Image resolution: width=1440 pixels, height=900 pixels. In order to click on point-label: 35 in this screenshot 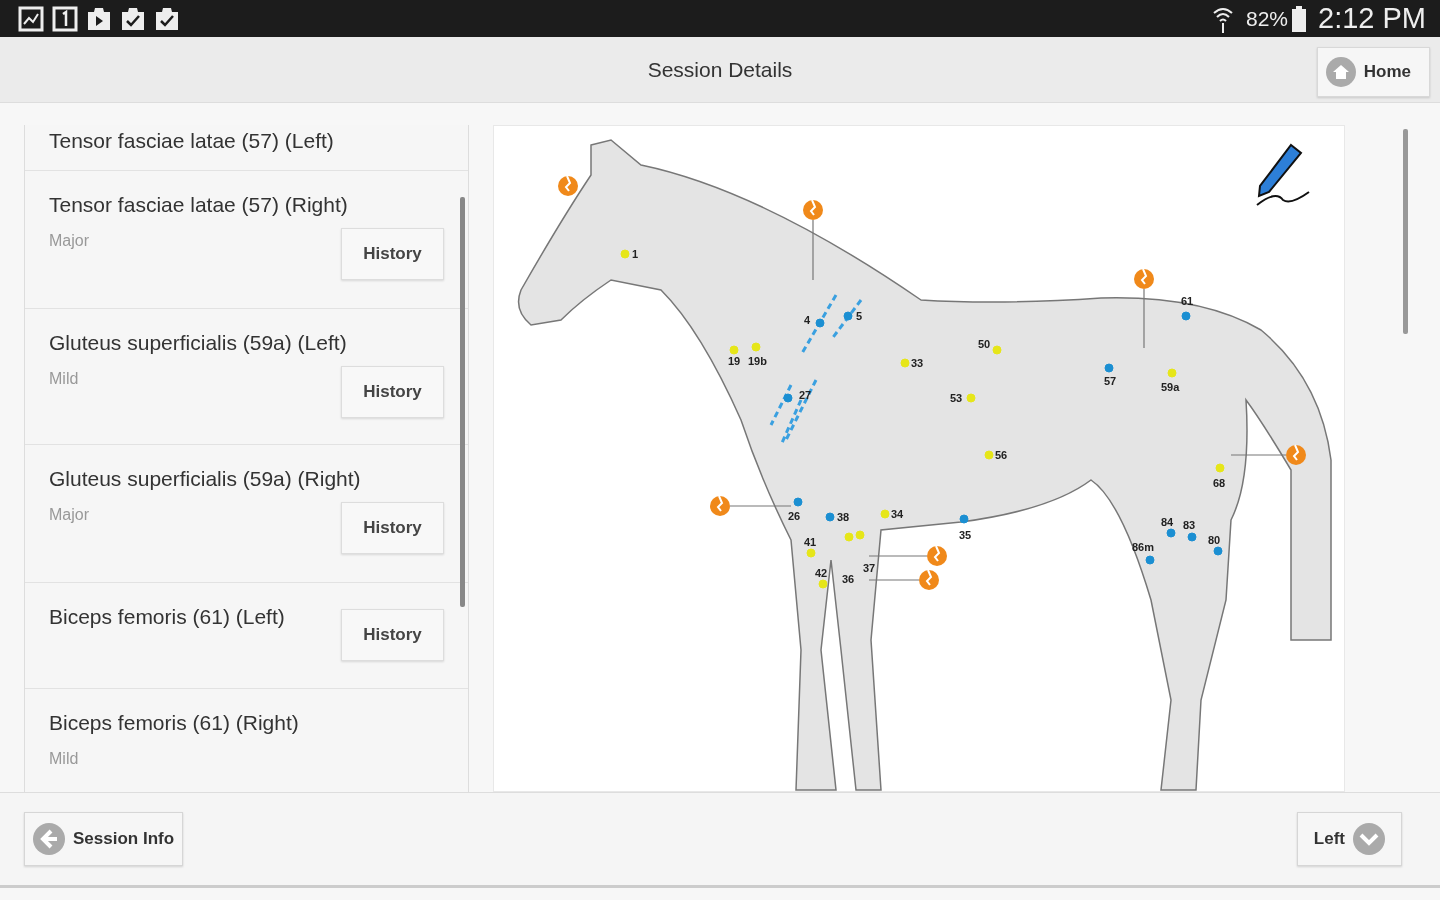, I will do `click(965, 535)`.